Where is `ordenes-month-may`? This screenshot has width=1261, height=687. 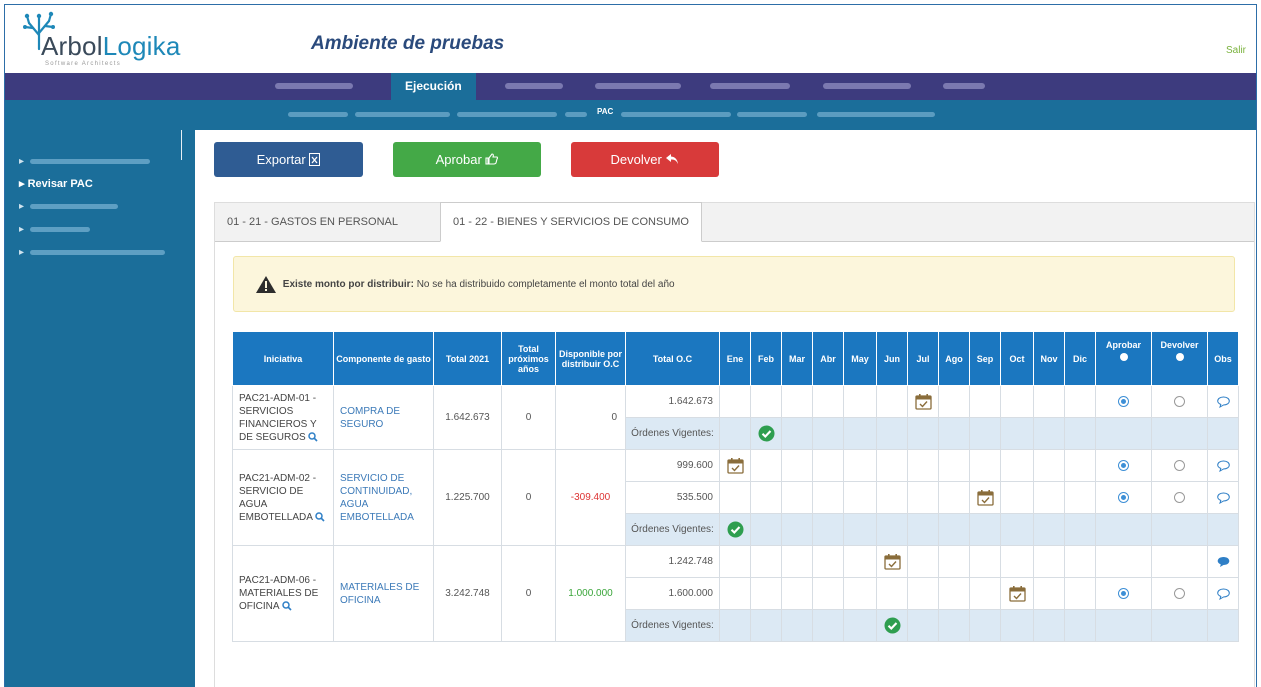
ordenes-month-may is located at coordinates (860, 433).